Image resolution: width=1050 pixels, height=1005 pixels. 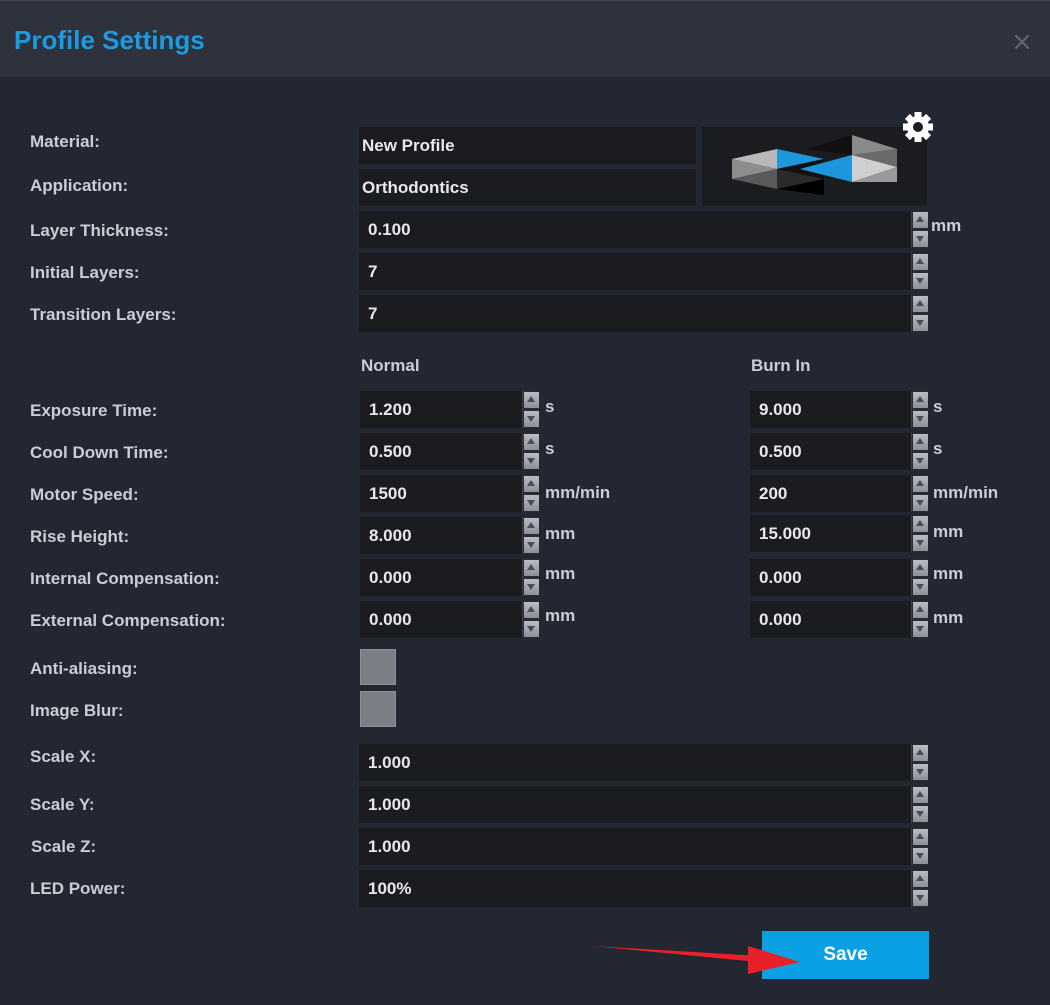 What do you see at coordinates (635, 229) in the screenshot?
I see `layer-thickness-input: 0.100` at bounding box center [635, 229].